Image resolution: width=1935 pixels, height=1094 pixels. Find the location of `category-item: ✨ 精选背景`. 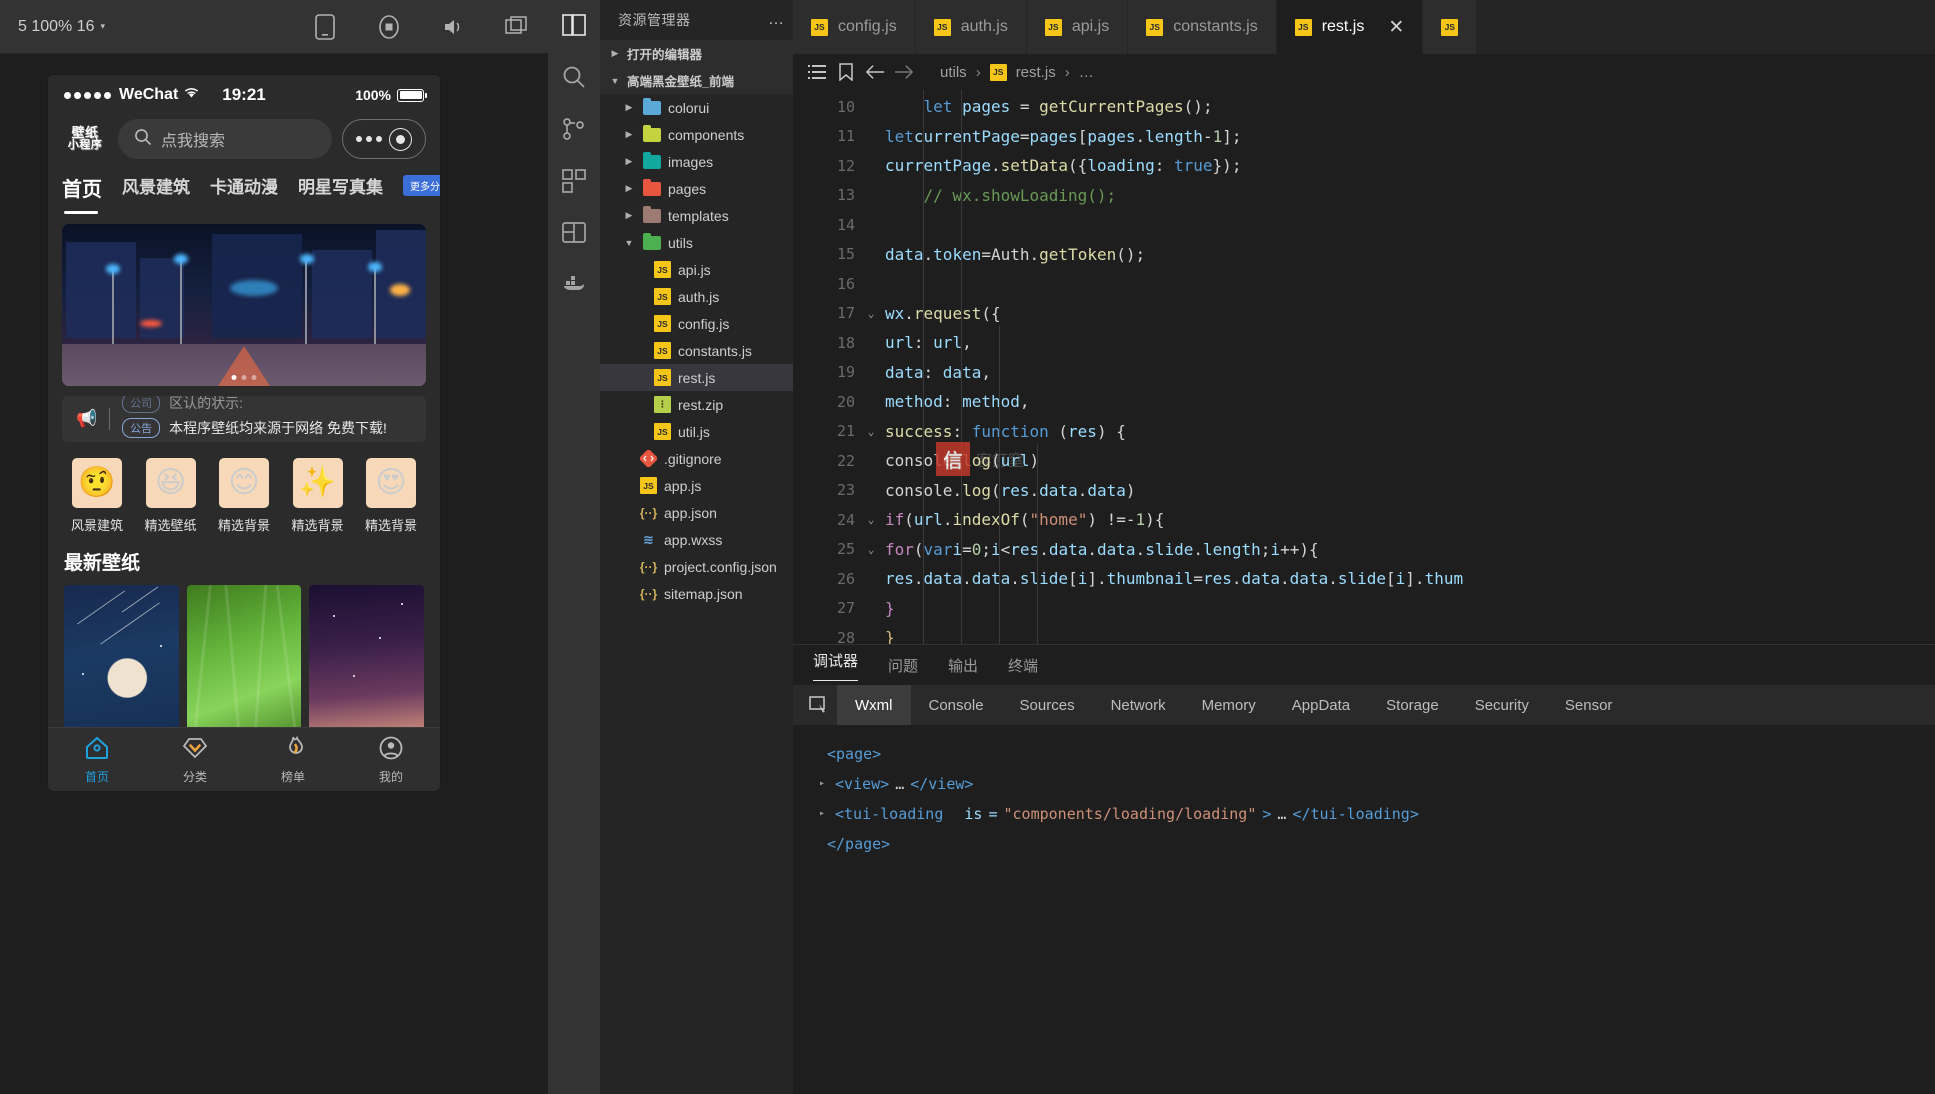

category-item: ✨ 精选背景 is located at coordinates (318, 496).